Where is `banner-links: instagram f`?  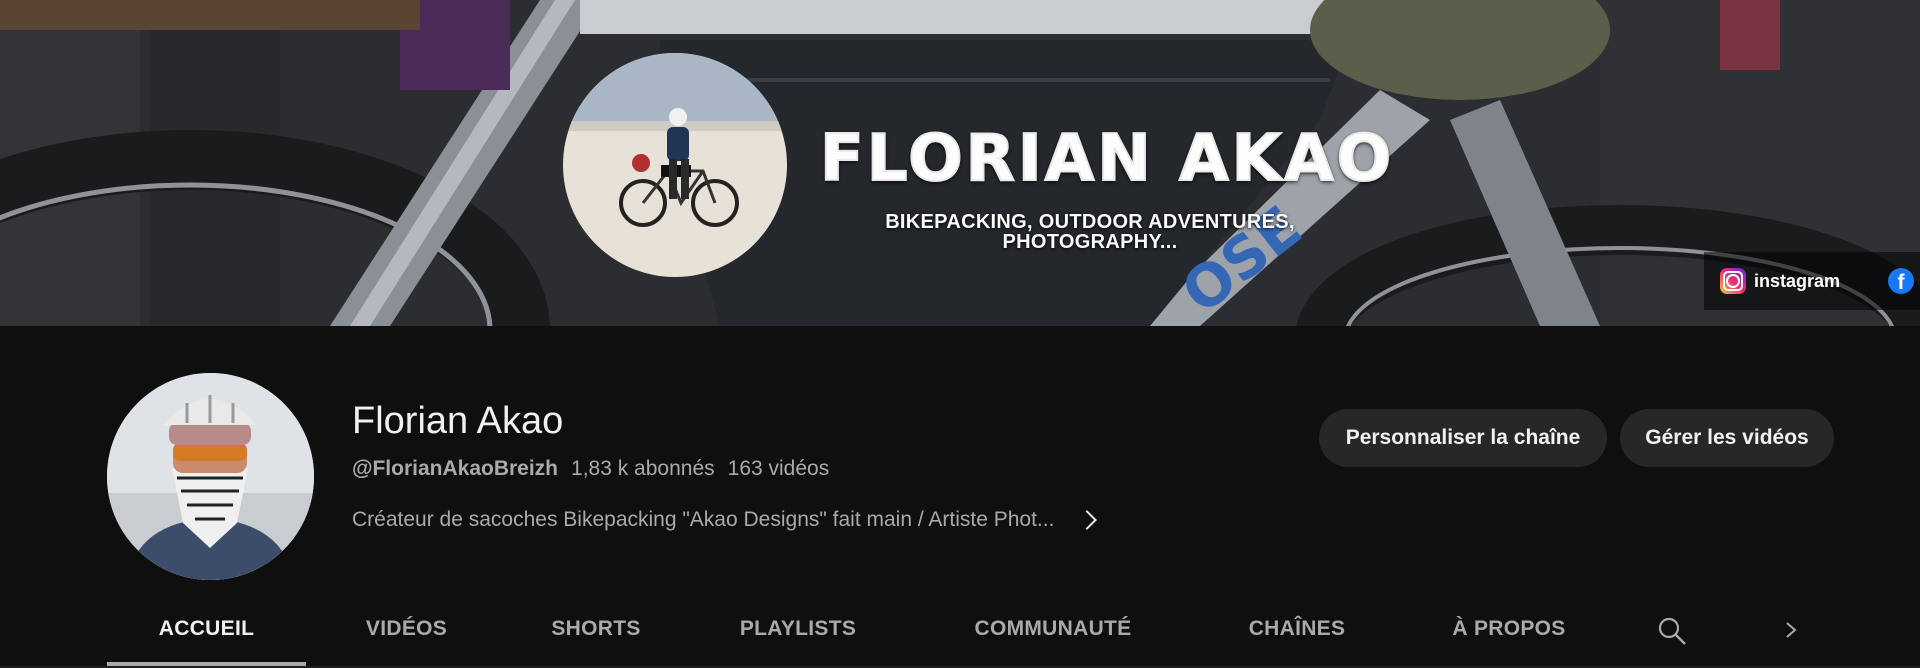 banner-links: instagram f is located at coordinates (1812, 281).